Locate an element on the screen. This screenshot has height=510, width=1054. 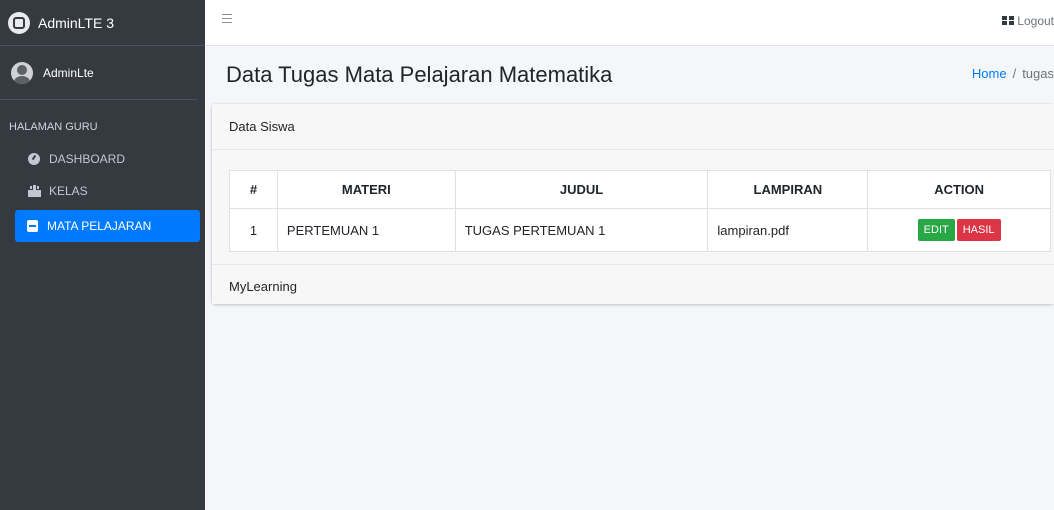
sidebar-item-dashboard: DASHBOARD is located at coordinates (100, 159).